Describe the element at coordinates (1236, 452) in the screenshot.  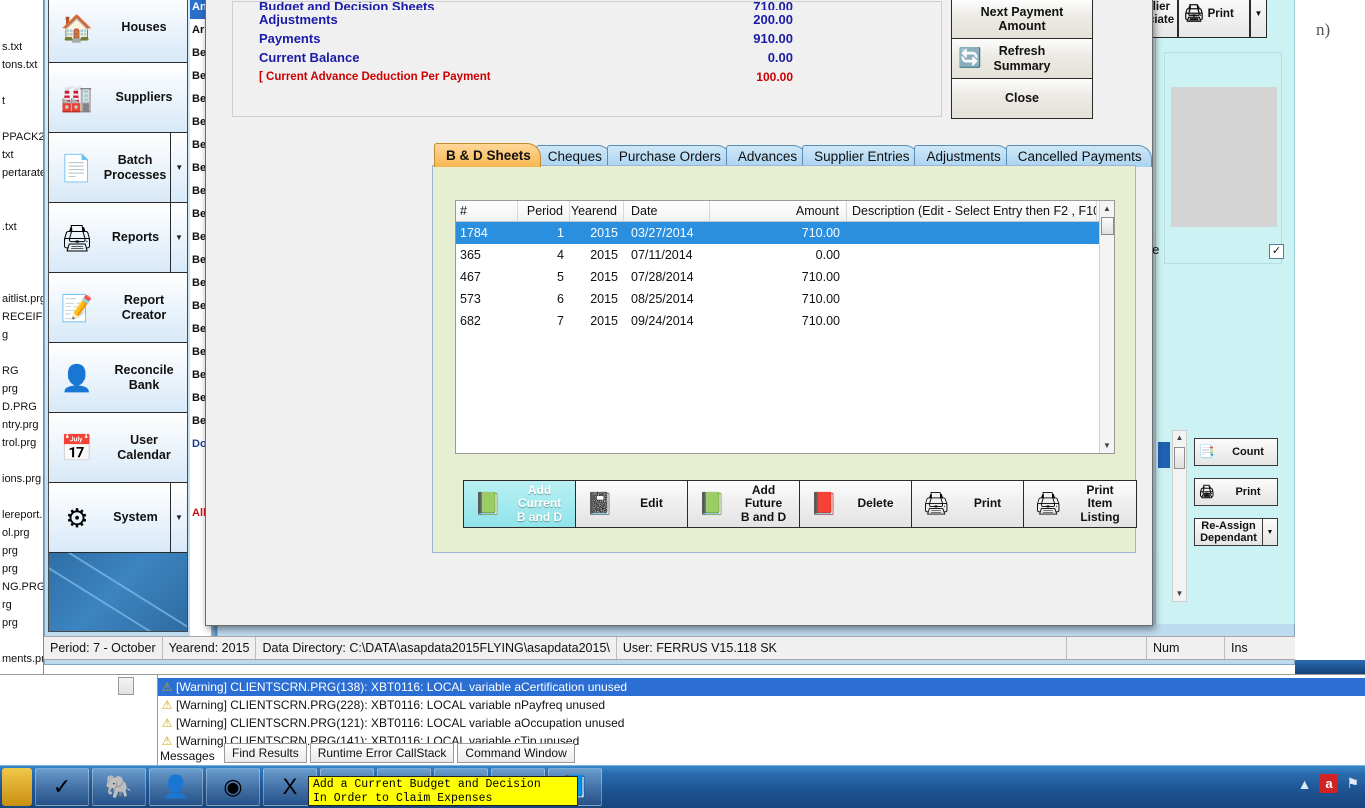
I see `count-button: 📑 Count` at that location.